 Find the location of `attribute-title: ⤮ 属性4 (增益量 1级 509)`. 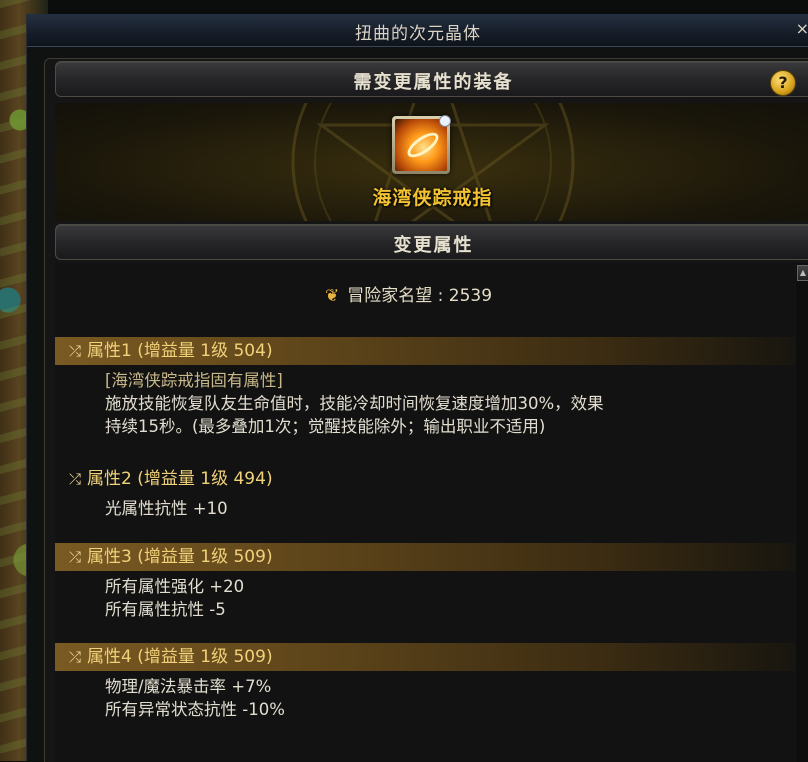

attribute-title: ⤮ 属性4 (增益量 1级 509) is located at coordinates (425, 657).